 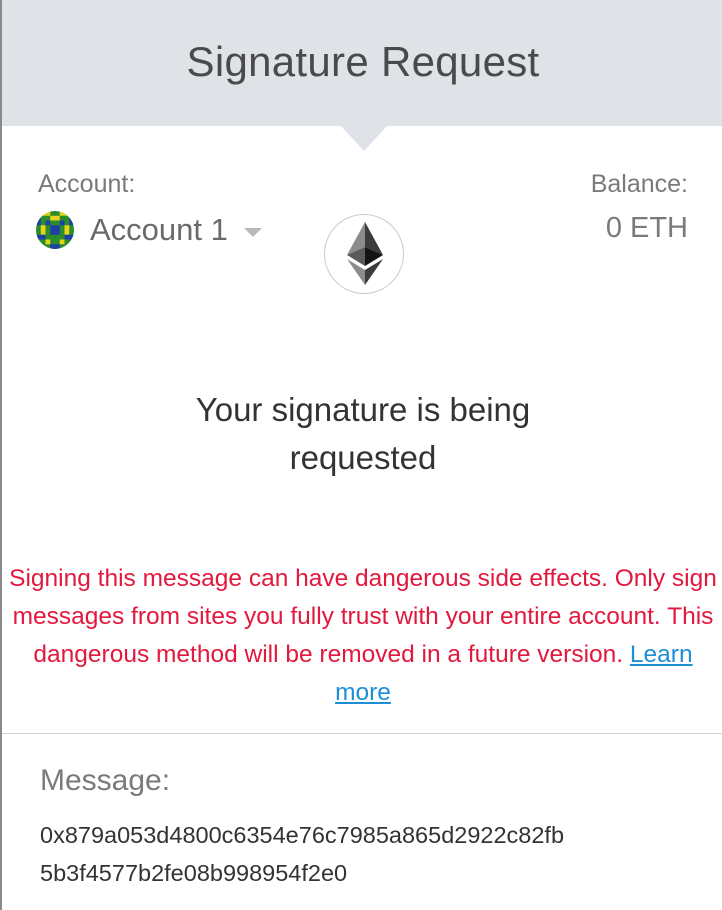 What do you see at coordinates (159, 229) in the screenshot?
I see `account-name: Account 1` at bounding box center [159, 229].